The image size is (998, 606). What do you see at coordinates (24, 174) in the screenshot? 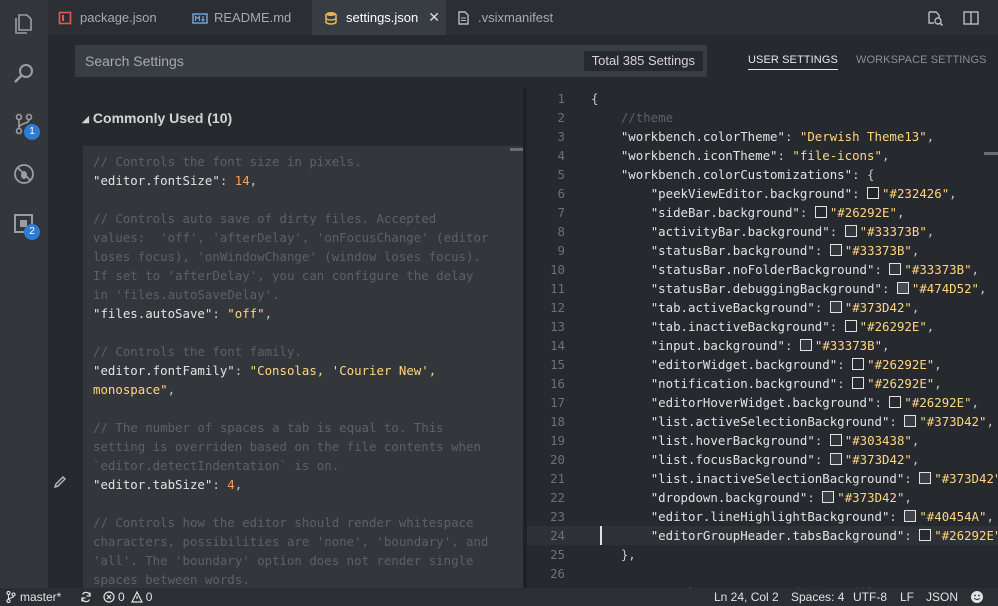
I see `debug-icon` at bounding box center [24, 174].